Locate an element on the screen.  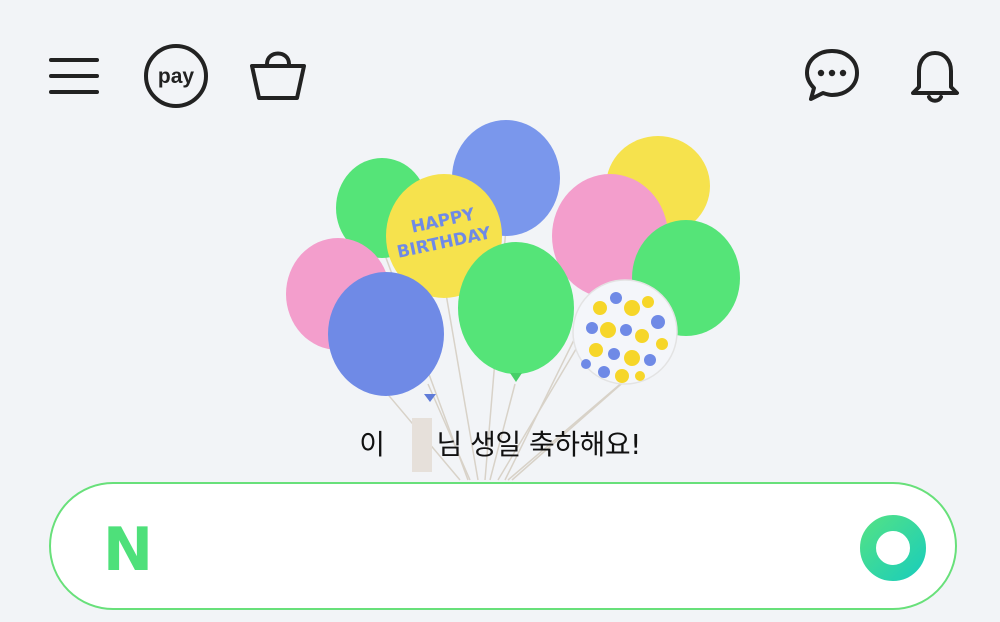
naver-logo-icon: N is located at coordinates (128, 548).